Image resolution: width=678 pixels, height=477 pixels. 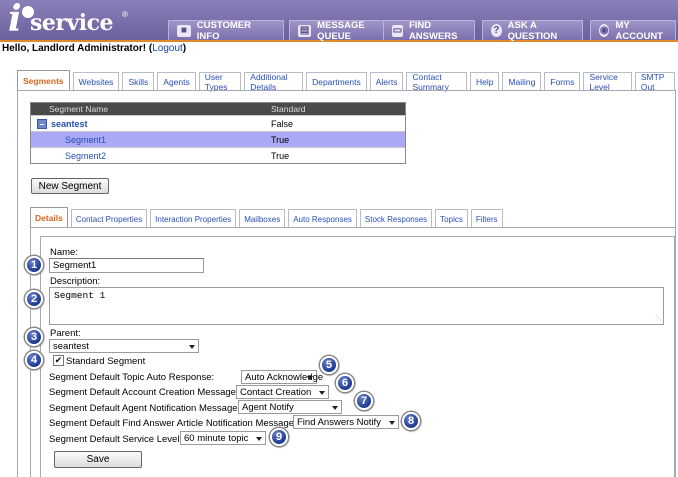 What do you see at coordinates (386, 81) in the screenshot?
I see `tab-alerts: Alerts` at bounding box center [386, 81].